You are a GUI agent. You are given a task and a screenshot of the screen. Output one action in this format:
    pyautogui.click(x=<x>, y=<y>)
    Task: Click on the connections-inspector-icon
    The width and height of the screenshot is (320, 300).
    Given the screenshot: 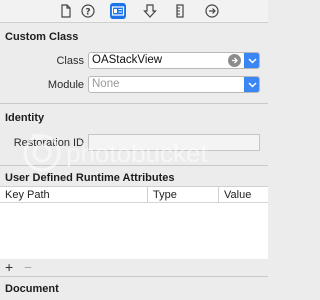 What is the action you would take?
    pyautogui.click(x=212, y=11)
    